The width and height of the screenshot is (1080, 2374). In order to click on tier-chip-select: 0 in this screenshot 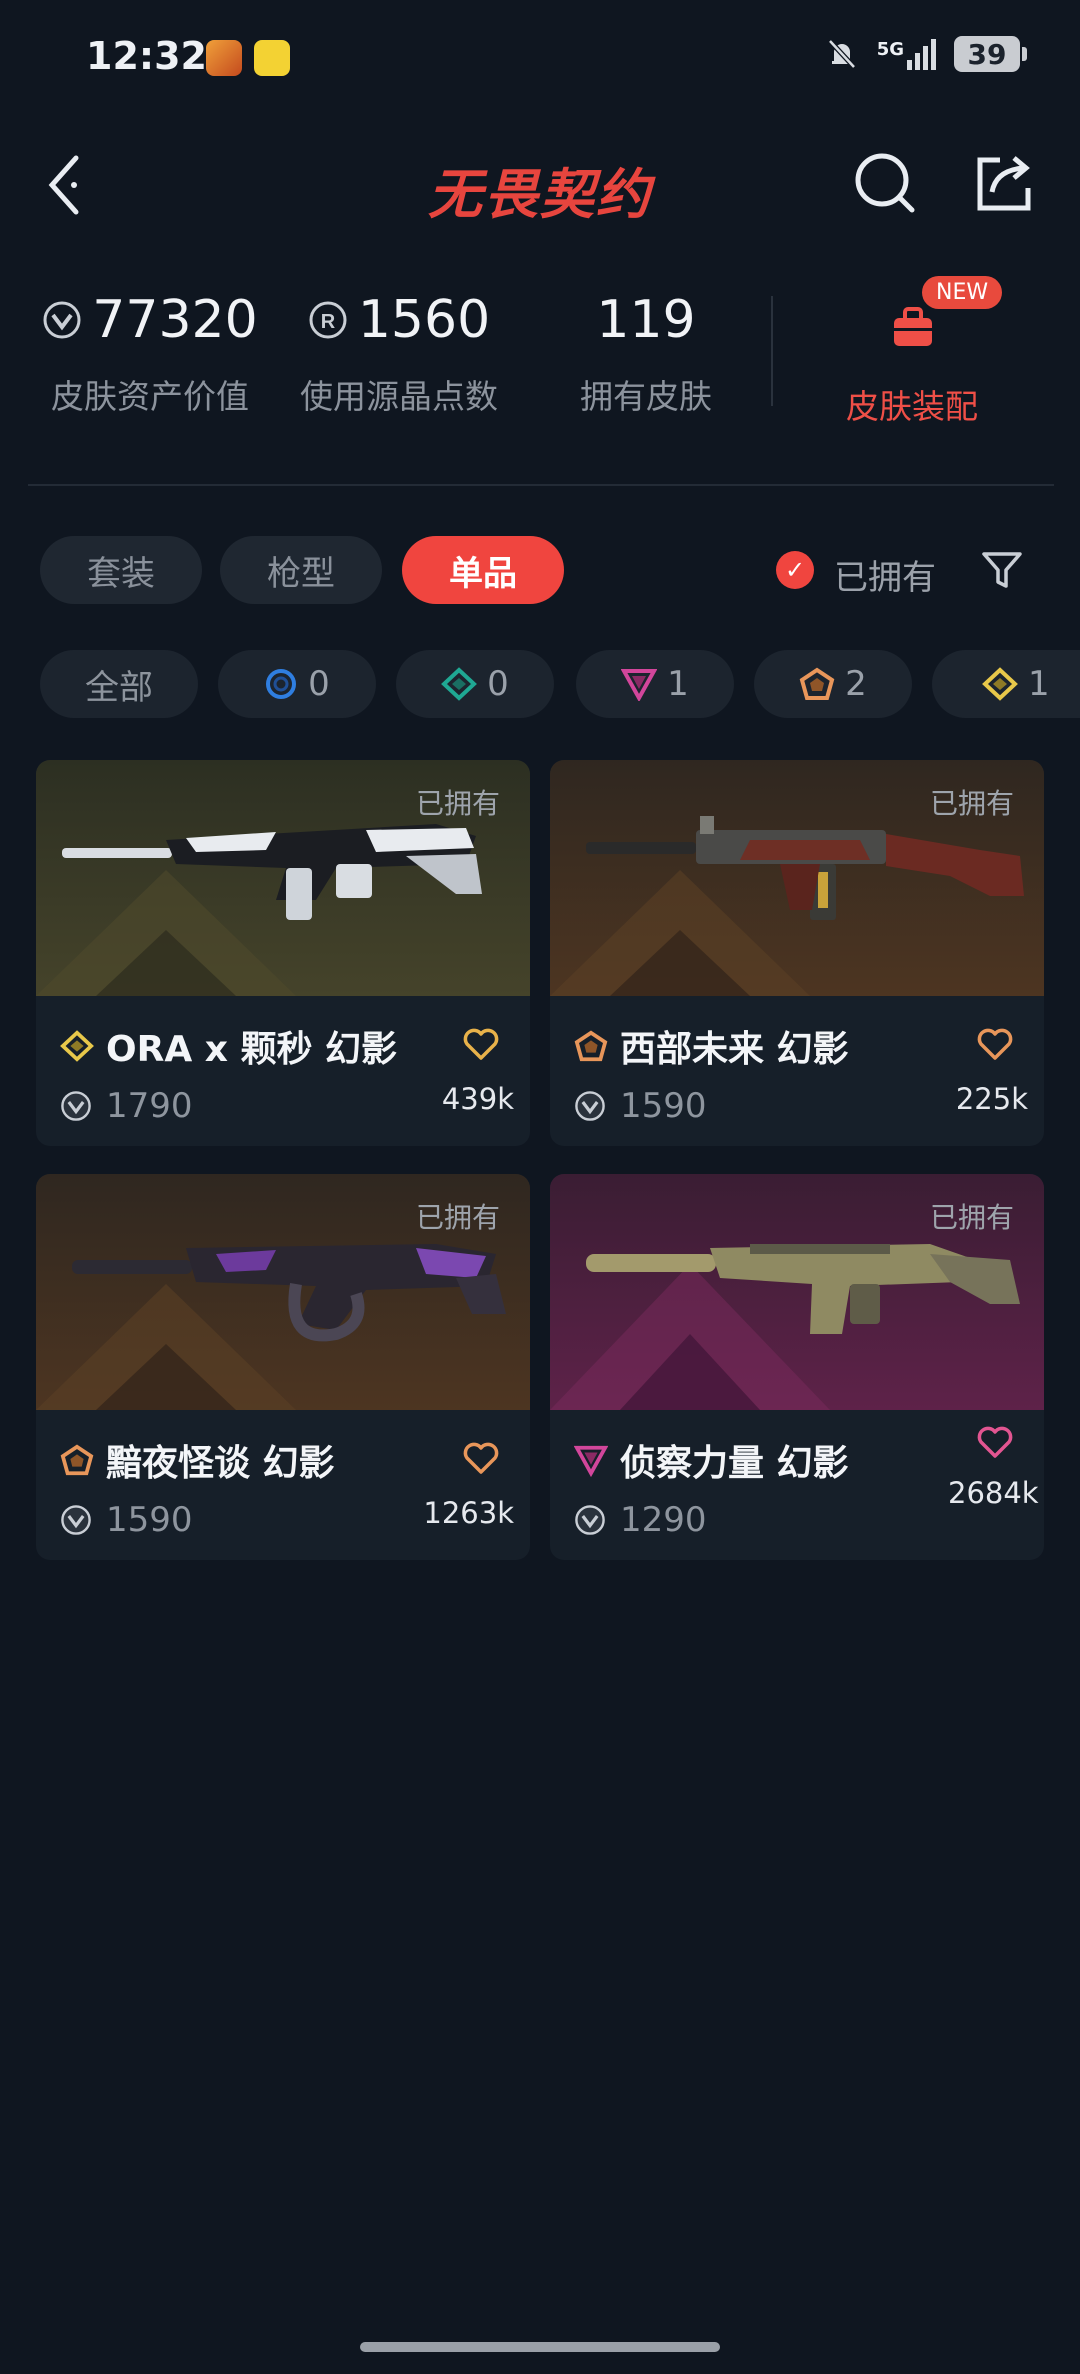, I will do `click(297, 684)`.